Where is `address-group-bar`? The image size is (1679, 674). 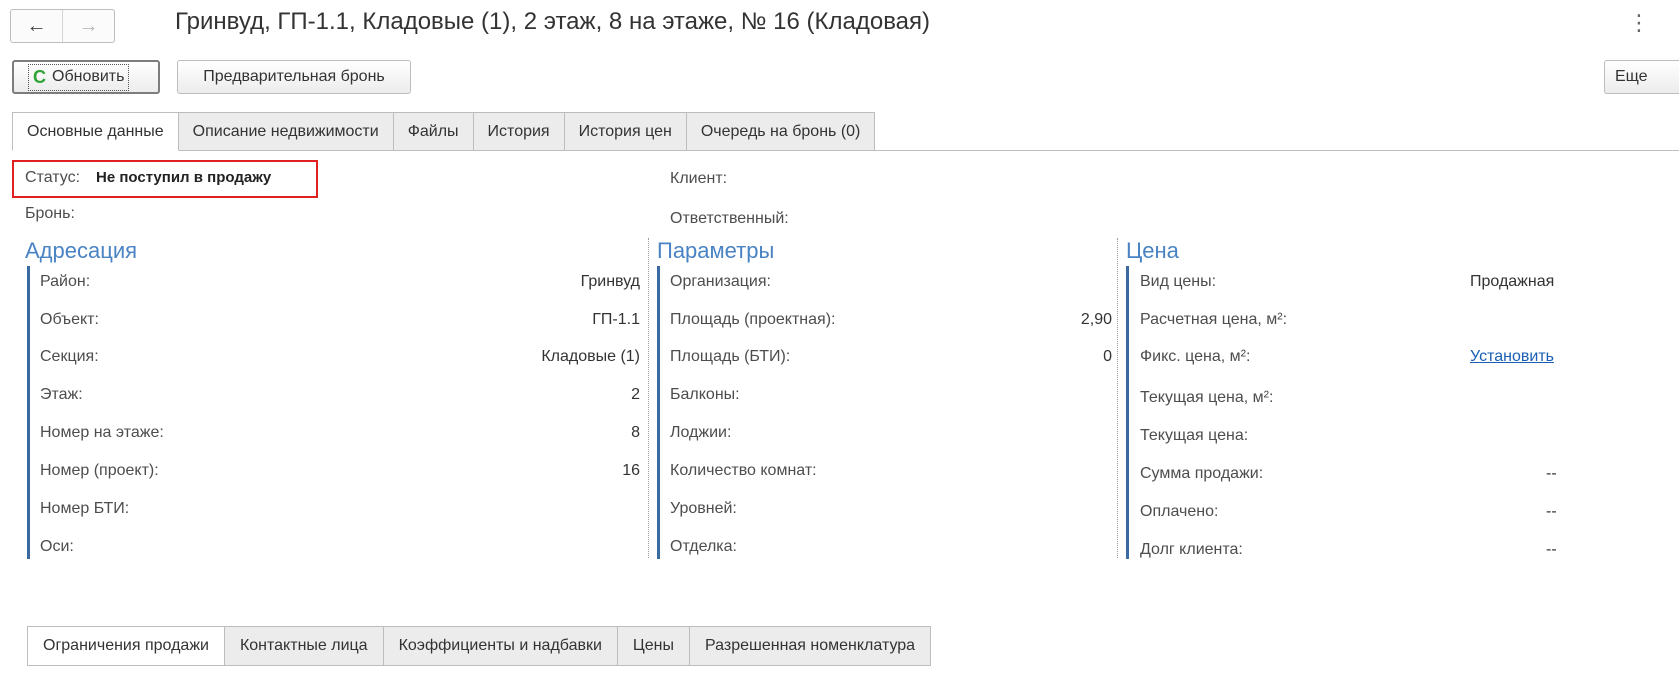 address-group-bar is located at coordinates (28, 412).